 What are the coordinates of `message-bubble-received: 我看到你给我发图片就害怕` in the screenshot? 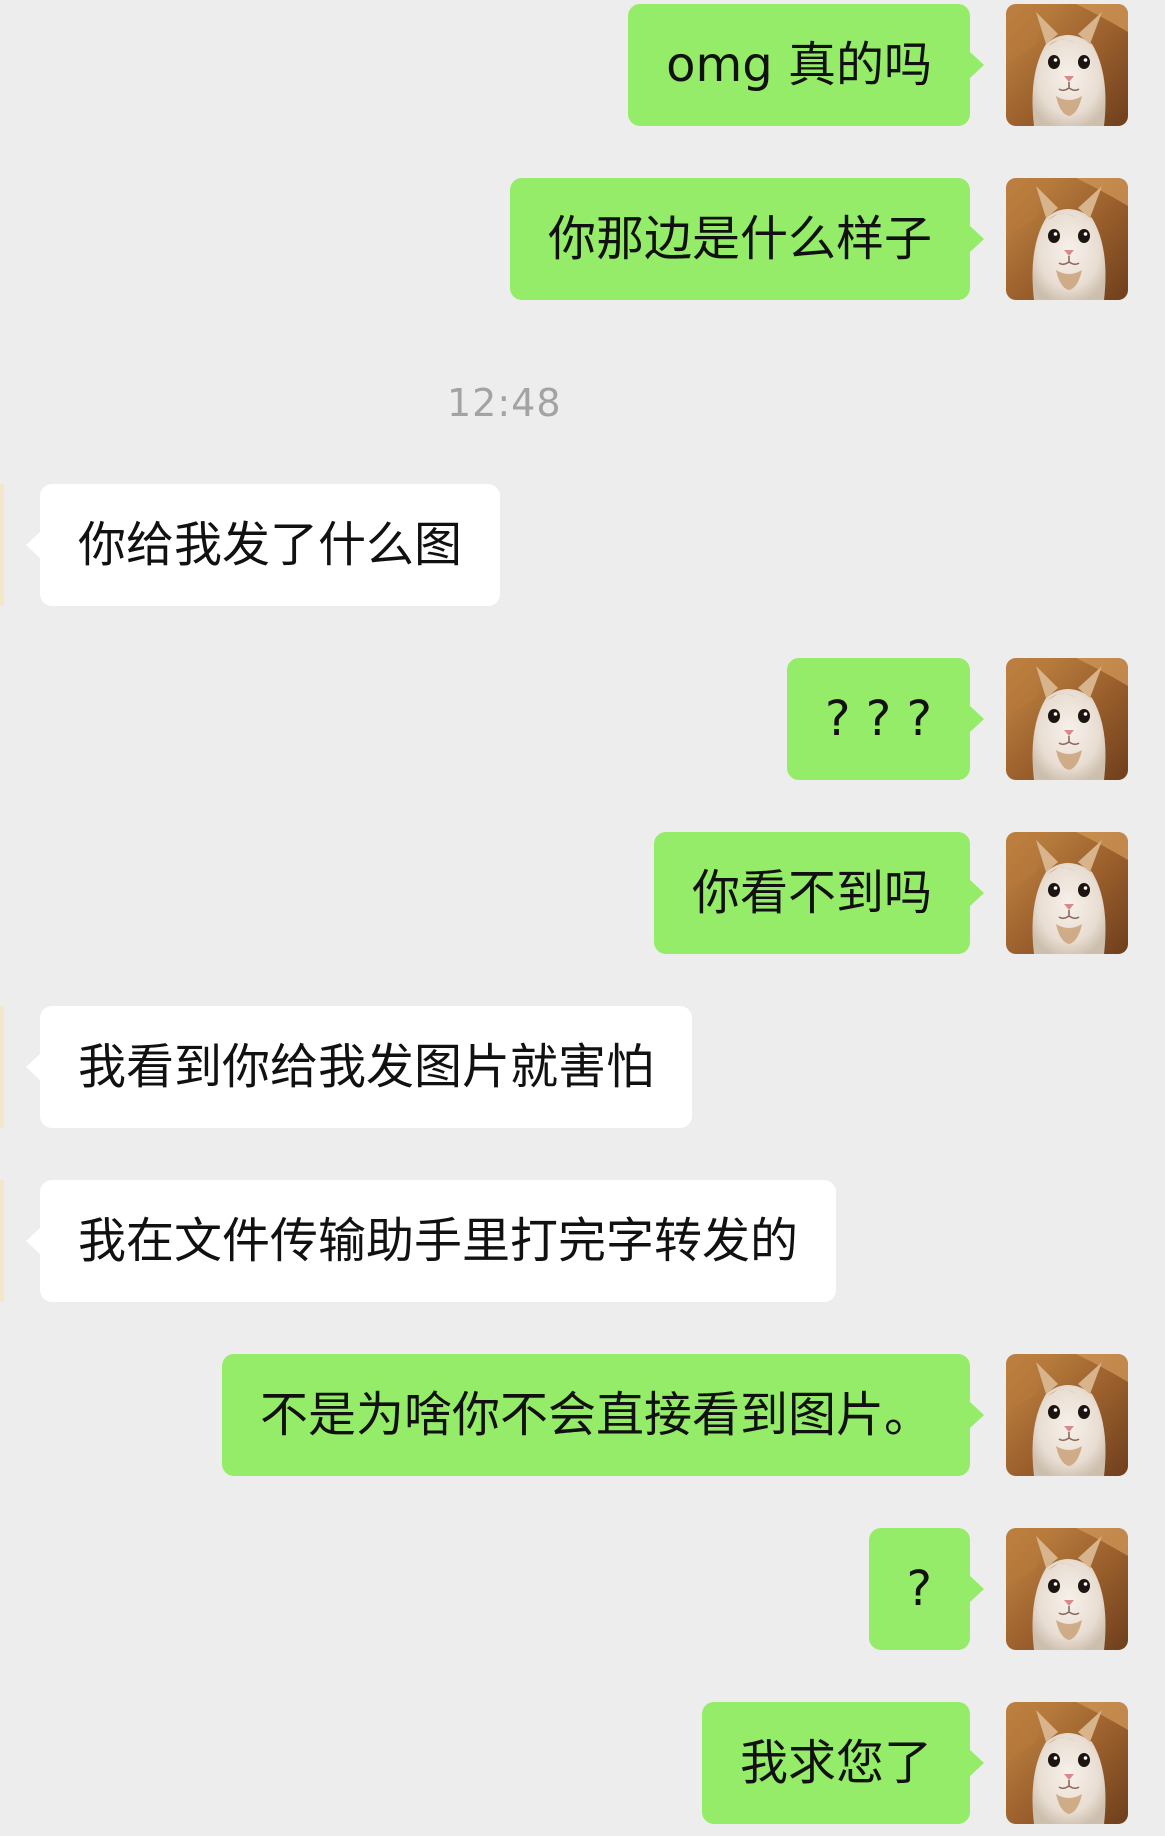 It's located at (359, 1067).